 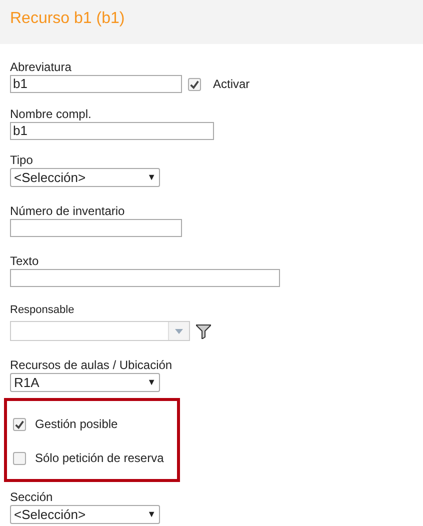 What do you see at coordinates (67, 19) in the screenshot?
I see `window-title: Recurso b1 (b1)` at bounding box center [67, 19].